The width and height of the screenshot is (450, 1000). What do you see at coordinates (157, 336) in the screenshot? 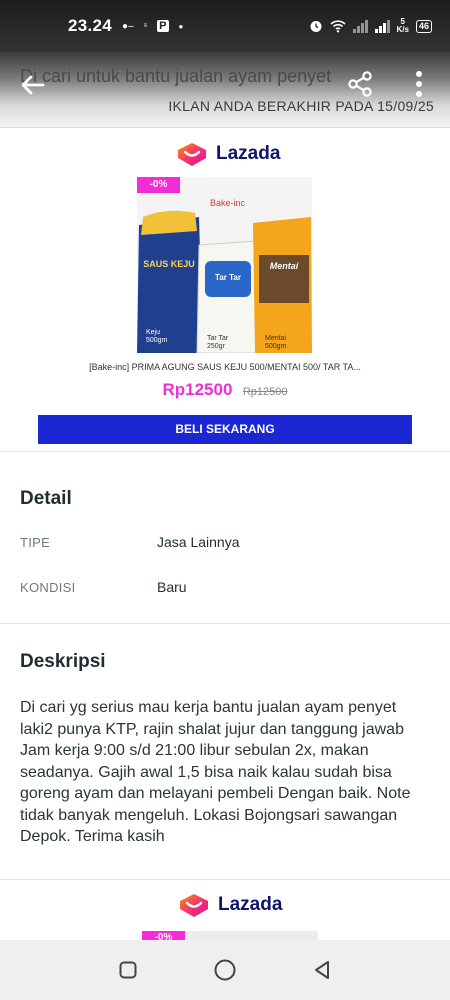
I see `package-caption-keju: Keju 500gm` at bounding box center [157, 336].